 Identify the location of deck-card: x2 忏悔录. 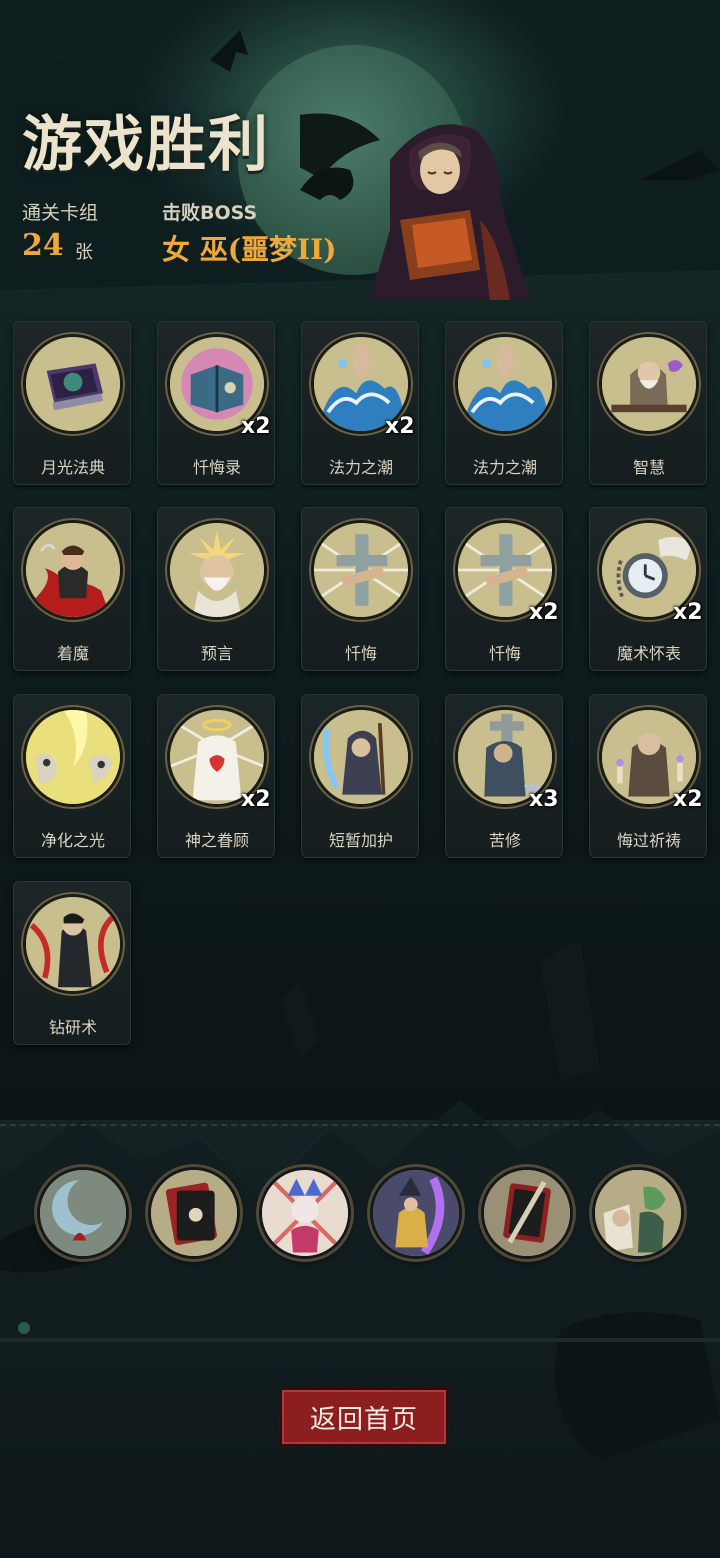
(216, 403).